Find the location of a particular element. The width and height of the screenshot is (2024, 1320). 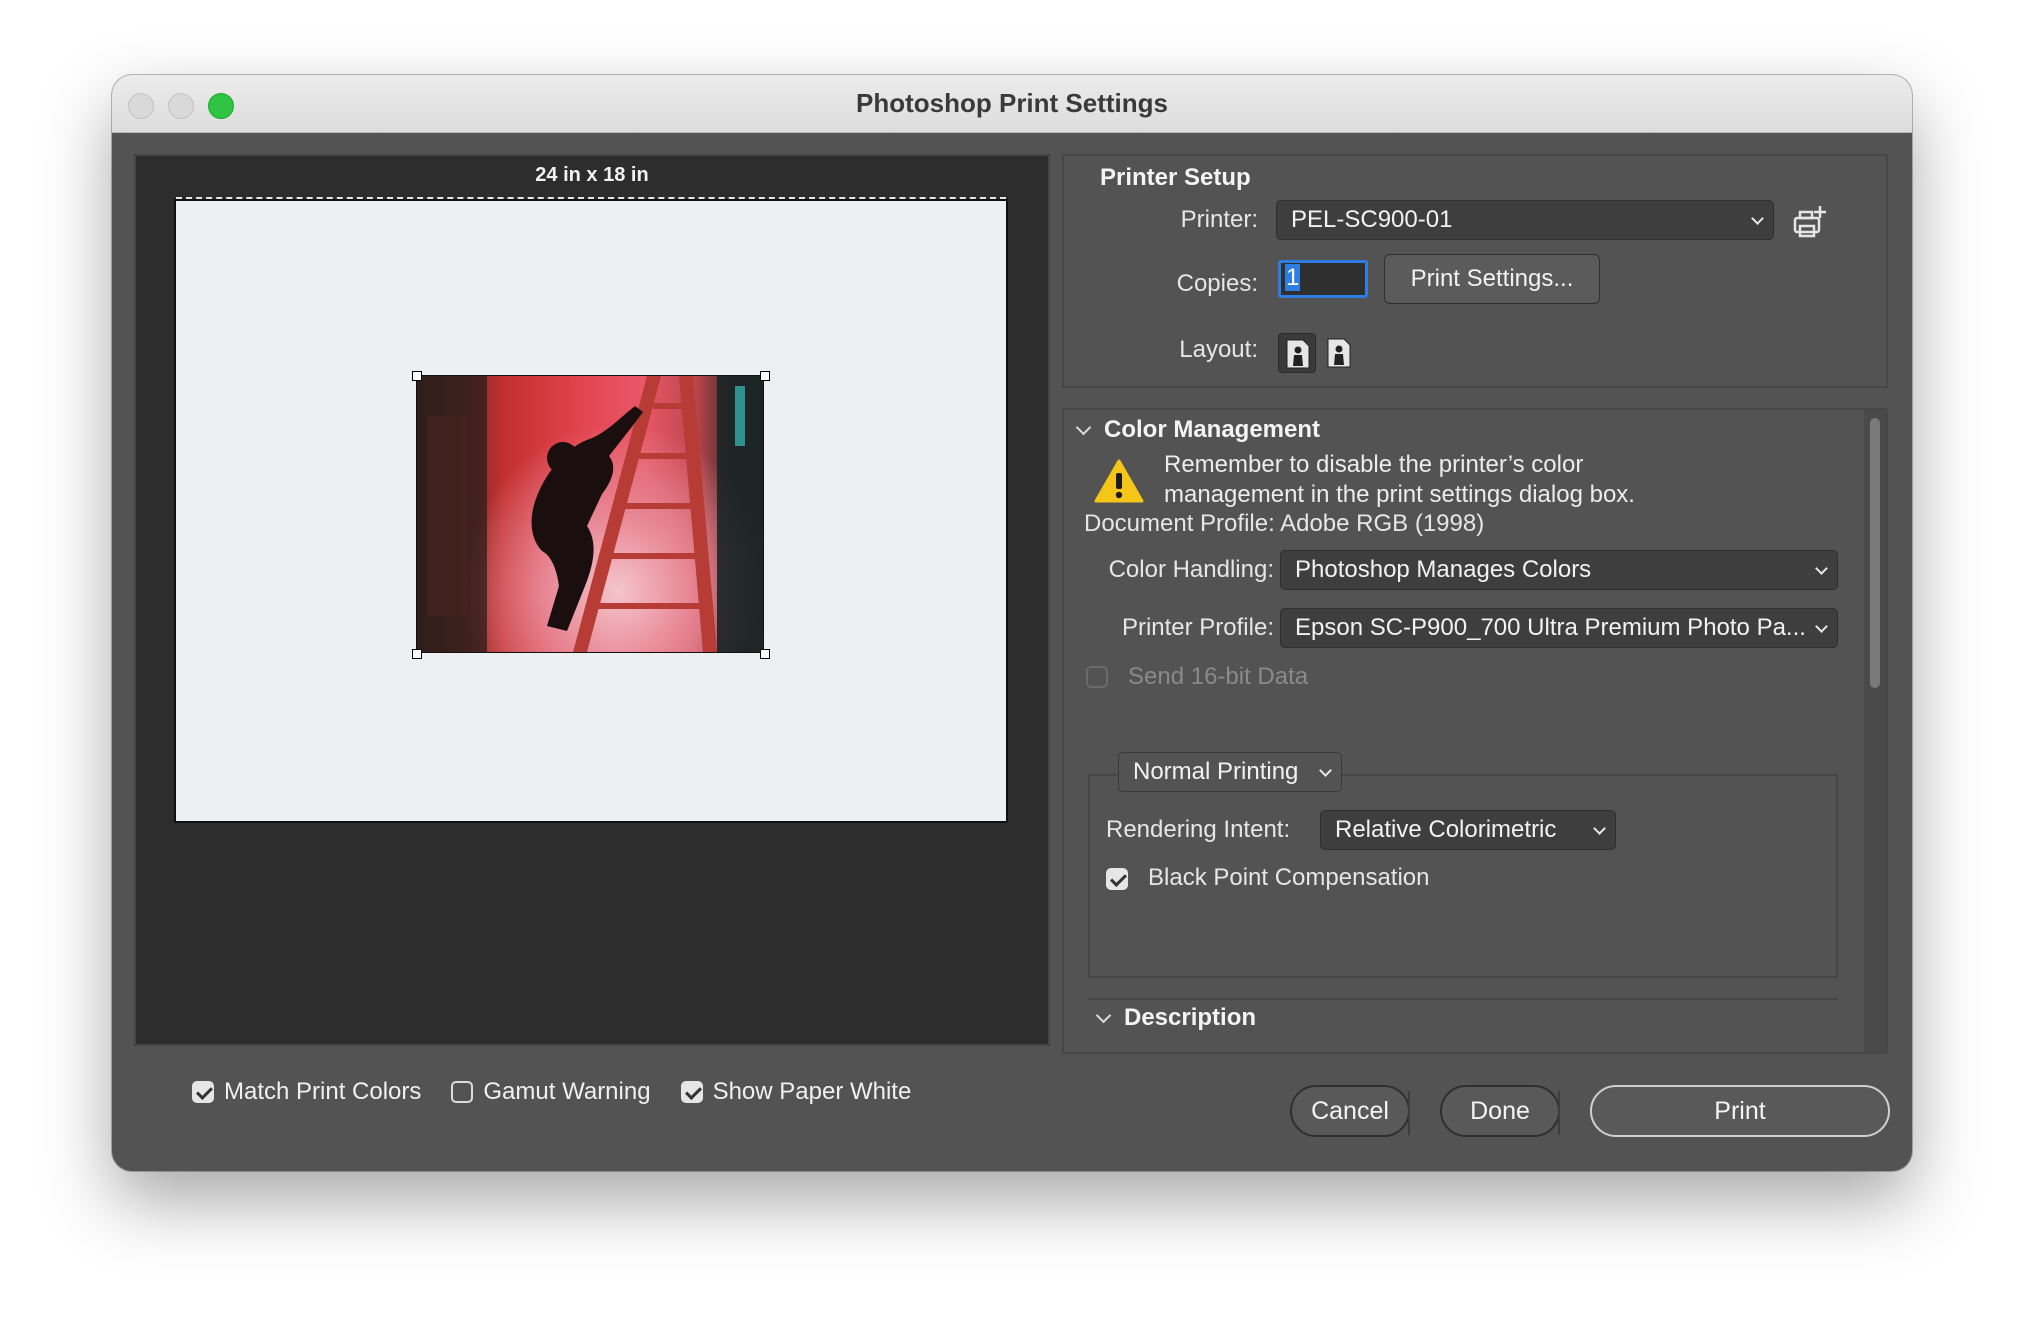

printable-area-edge is located at coordinates (591, 198).